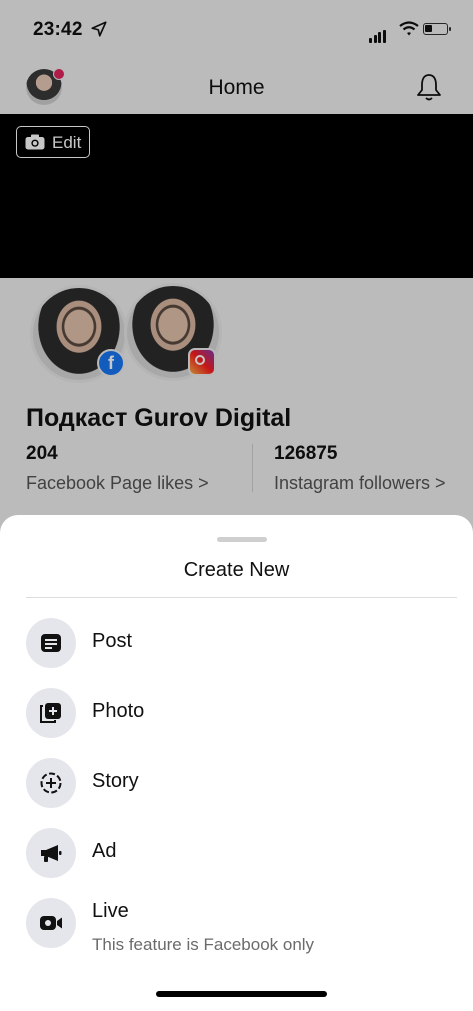 The width and height of the screenshot is (473, 1011). I want to click on photo-icon-wrap, so click(51, 713).